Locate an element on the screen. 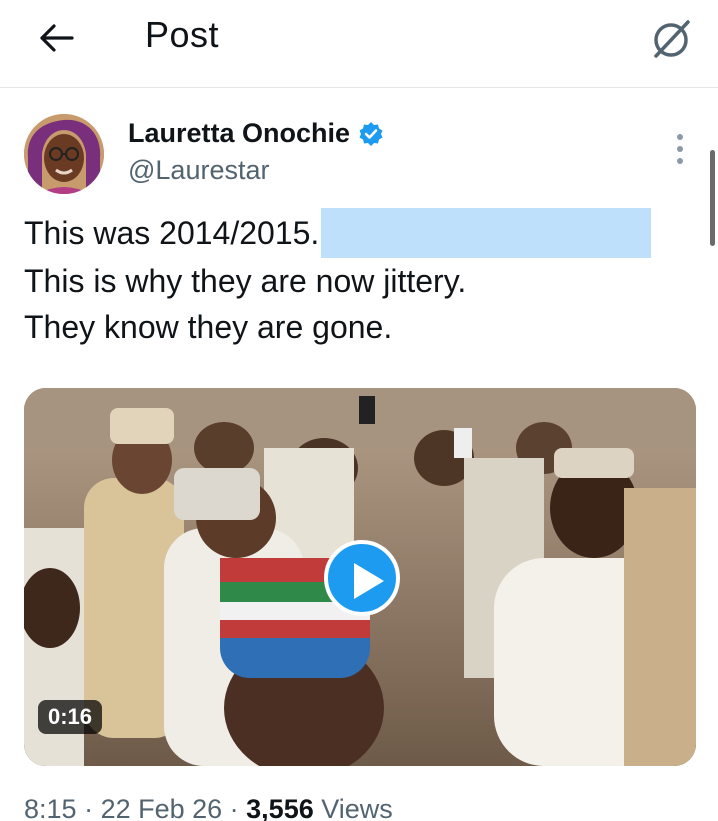  author-name: Lauretta Onochie is located at coordinates (239, 133).